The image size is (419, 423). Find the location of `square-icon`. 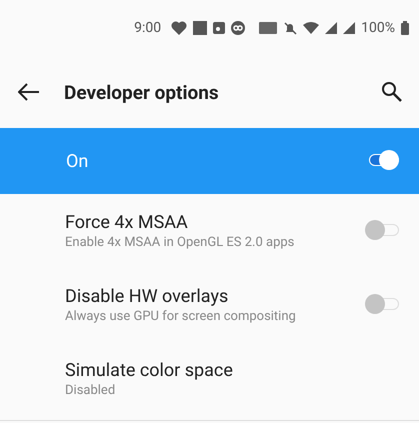

square-icon is located at coordinates (200, 28).